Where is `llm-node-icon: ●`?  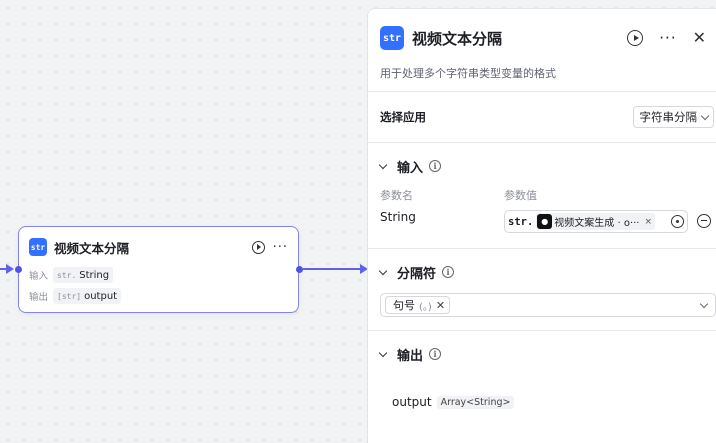
llm-node-icon: ● is located at coordinates (545, 221).